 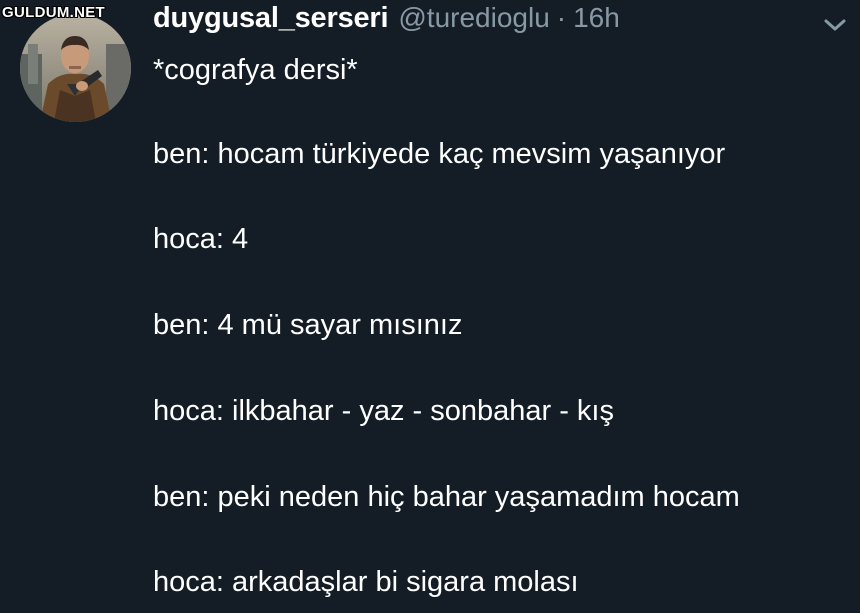 What do you see at coordinates (201, 239) in the screenshot?
I see `tweet-line: hoca: 4` at bounding box center [201, 239].